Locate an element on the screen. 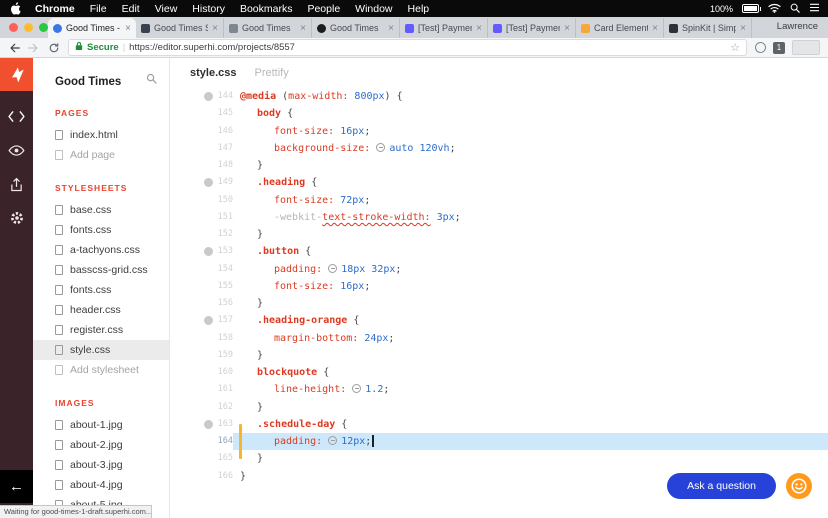 This screenshot has height=518, width=828. add-item: Add stylesheet is located at coordinates (101, 370).